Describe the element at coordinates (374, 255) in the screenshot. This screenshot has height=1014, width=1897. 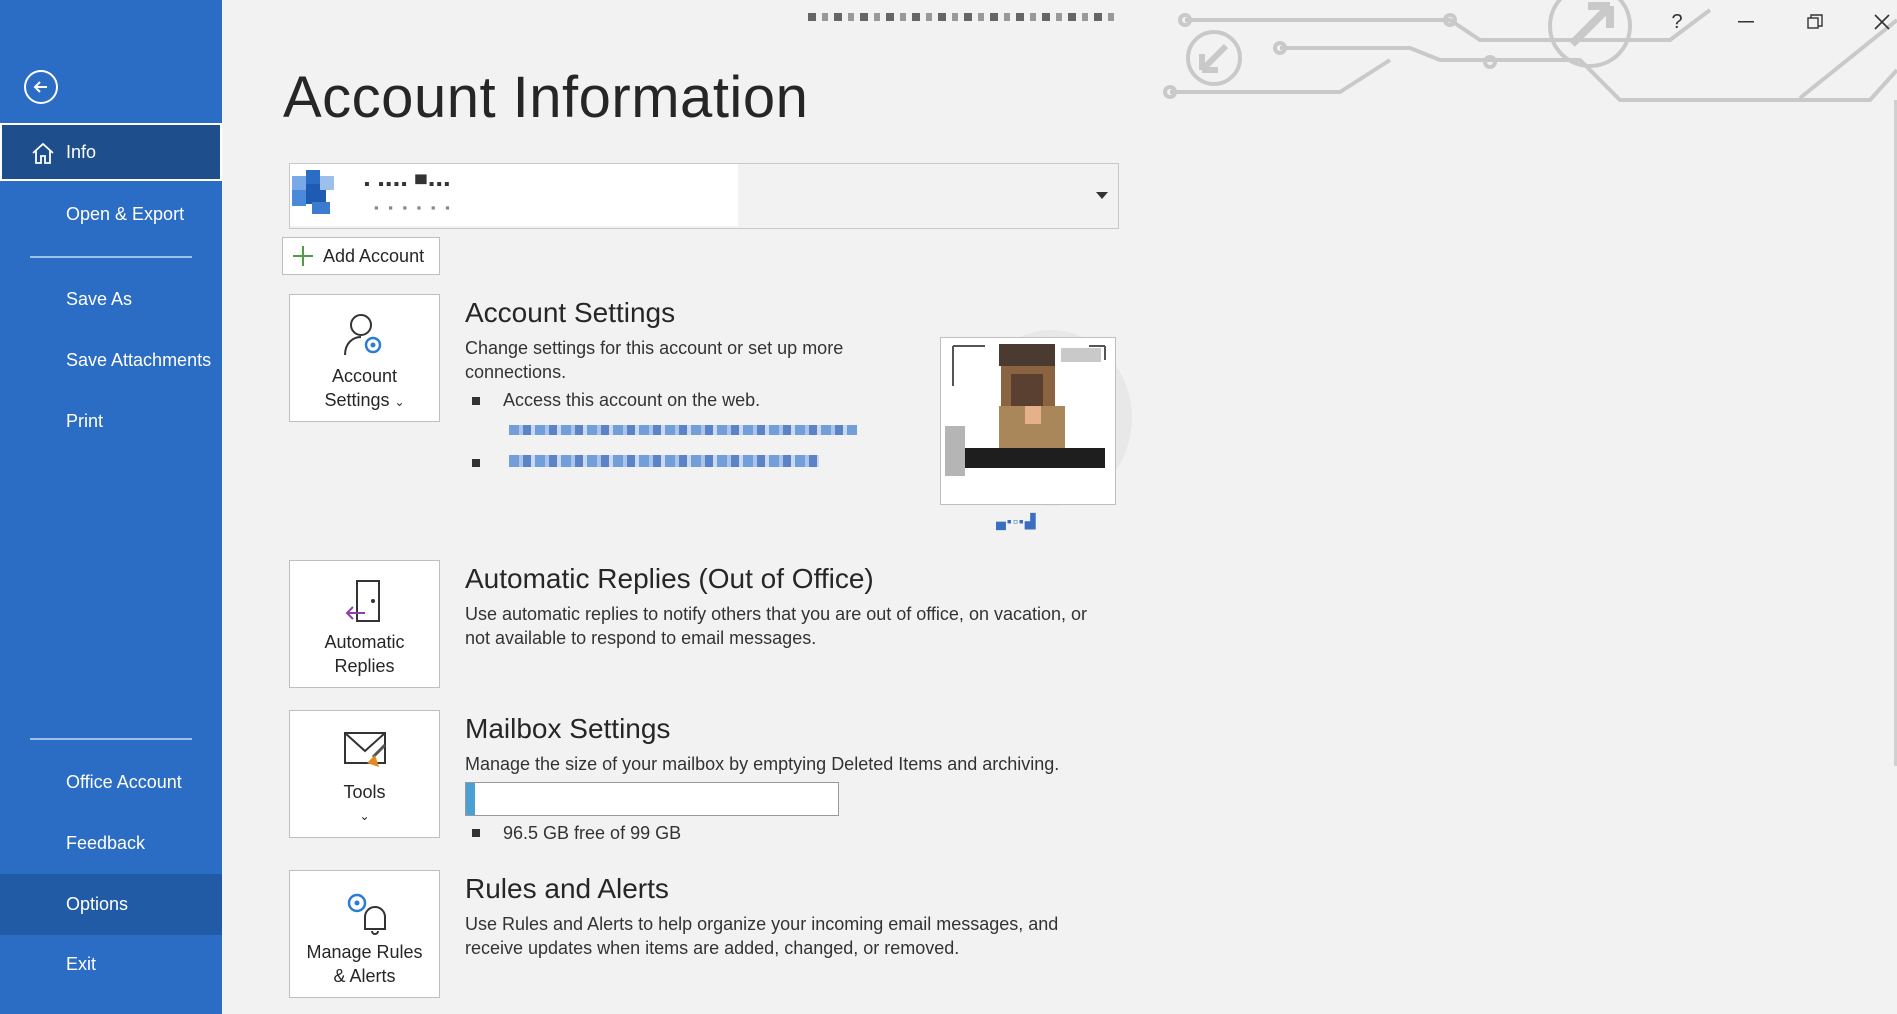
I see `add-account-label: Add Account` at that location.